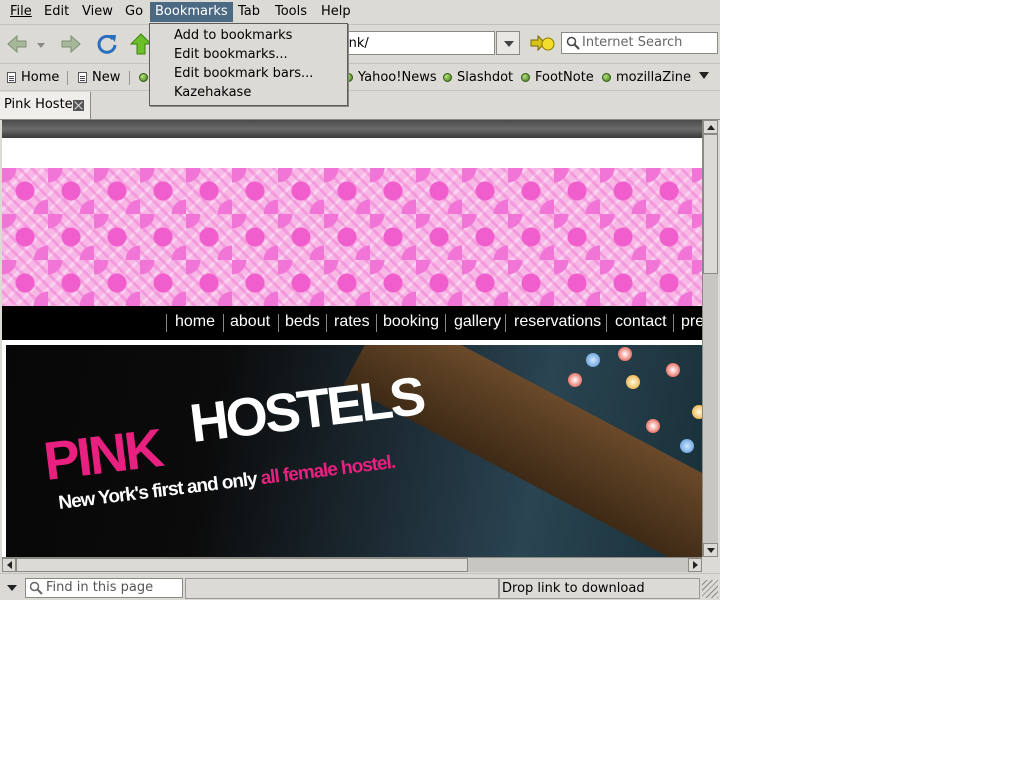  What do you see at coordinates (242, 565) in the screenshot?
I see `horizontal-scroll-thumb` at bounding box center [242, 565].